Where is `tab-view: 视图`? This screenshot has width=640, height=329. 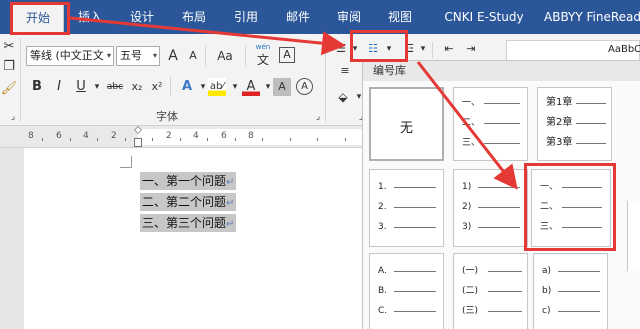 tab-view: 视图 is located at coordinates (400, 17).